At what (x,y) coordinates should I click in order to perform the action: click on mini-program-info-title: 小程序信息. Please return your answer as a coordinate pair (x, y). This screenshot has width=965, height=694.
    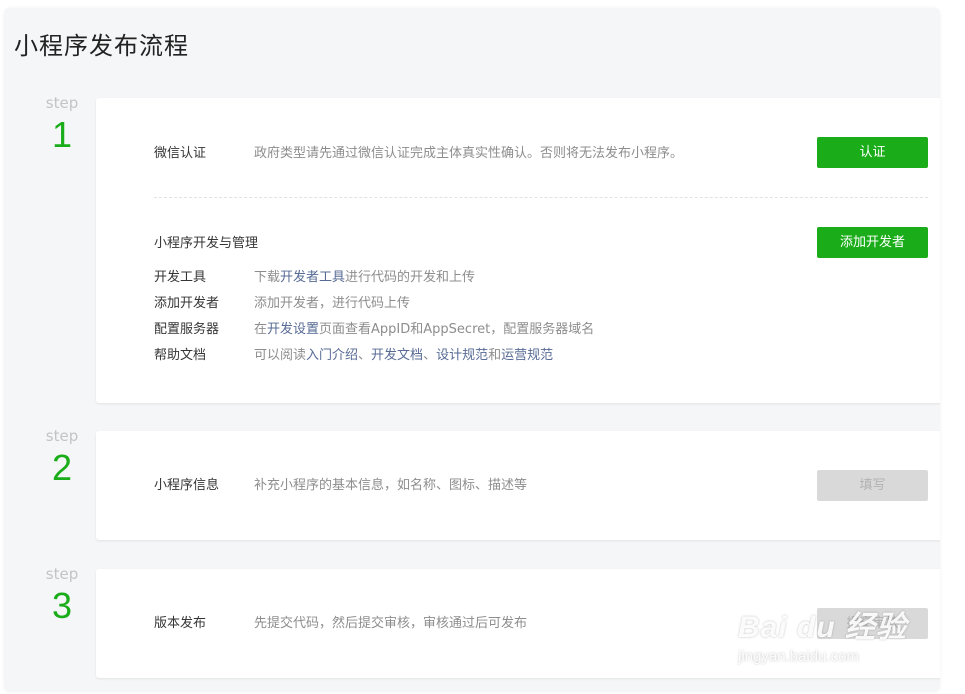
    Looking at the image, I should click on (187, 485).